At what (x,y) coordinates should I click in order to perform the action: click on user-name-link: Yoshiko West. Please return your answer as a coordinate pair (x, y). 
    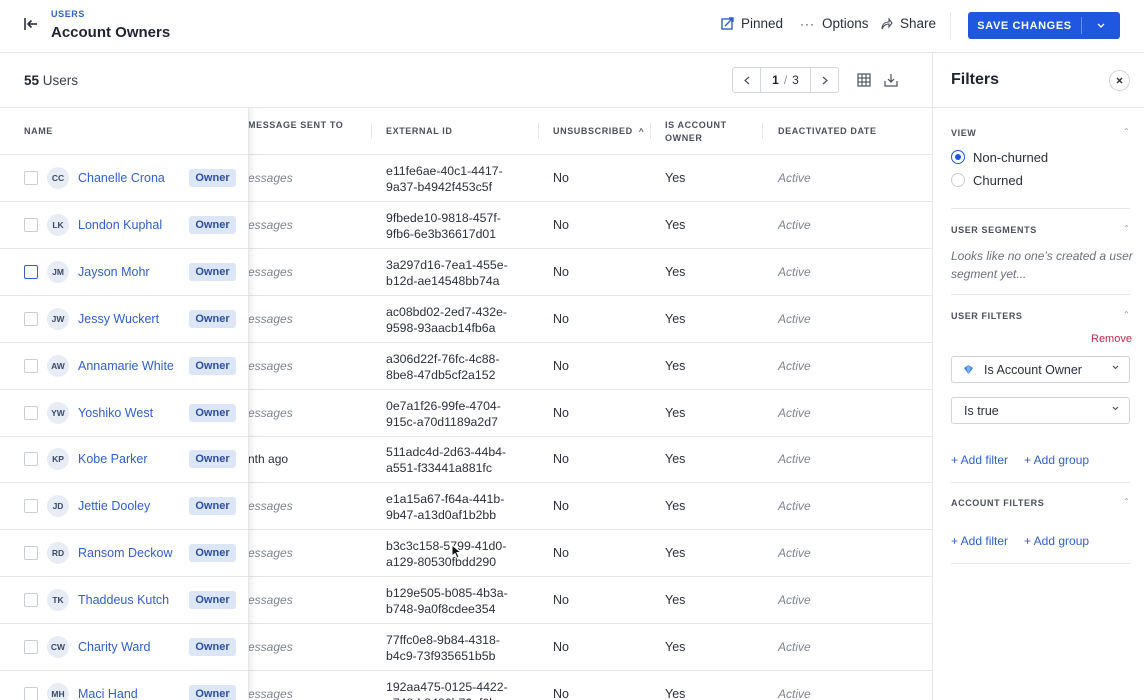
    Looking at the image, I should click on (115, 413).